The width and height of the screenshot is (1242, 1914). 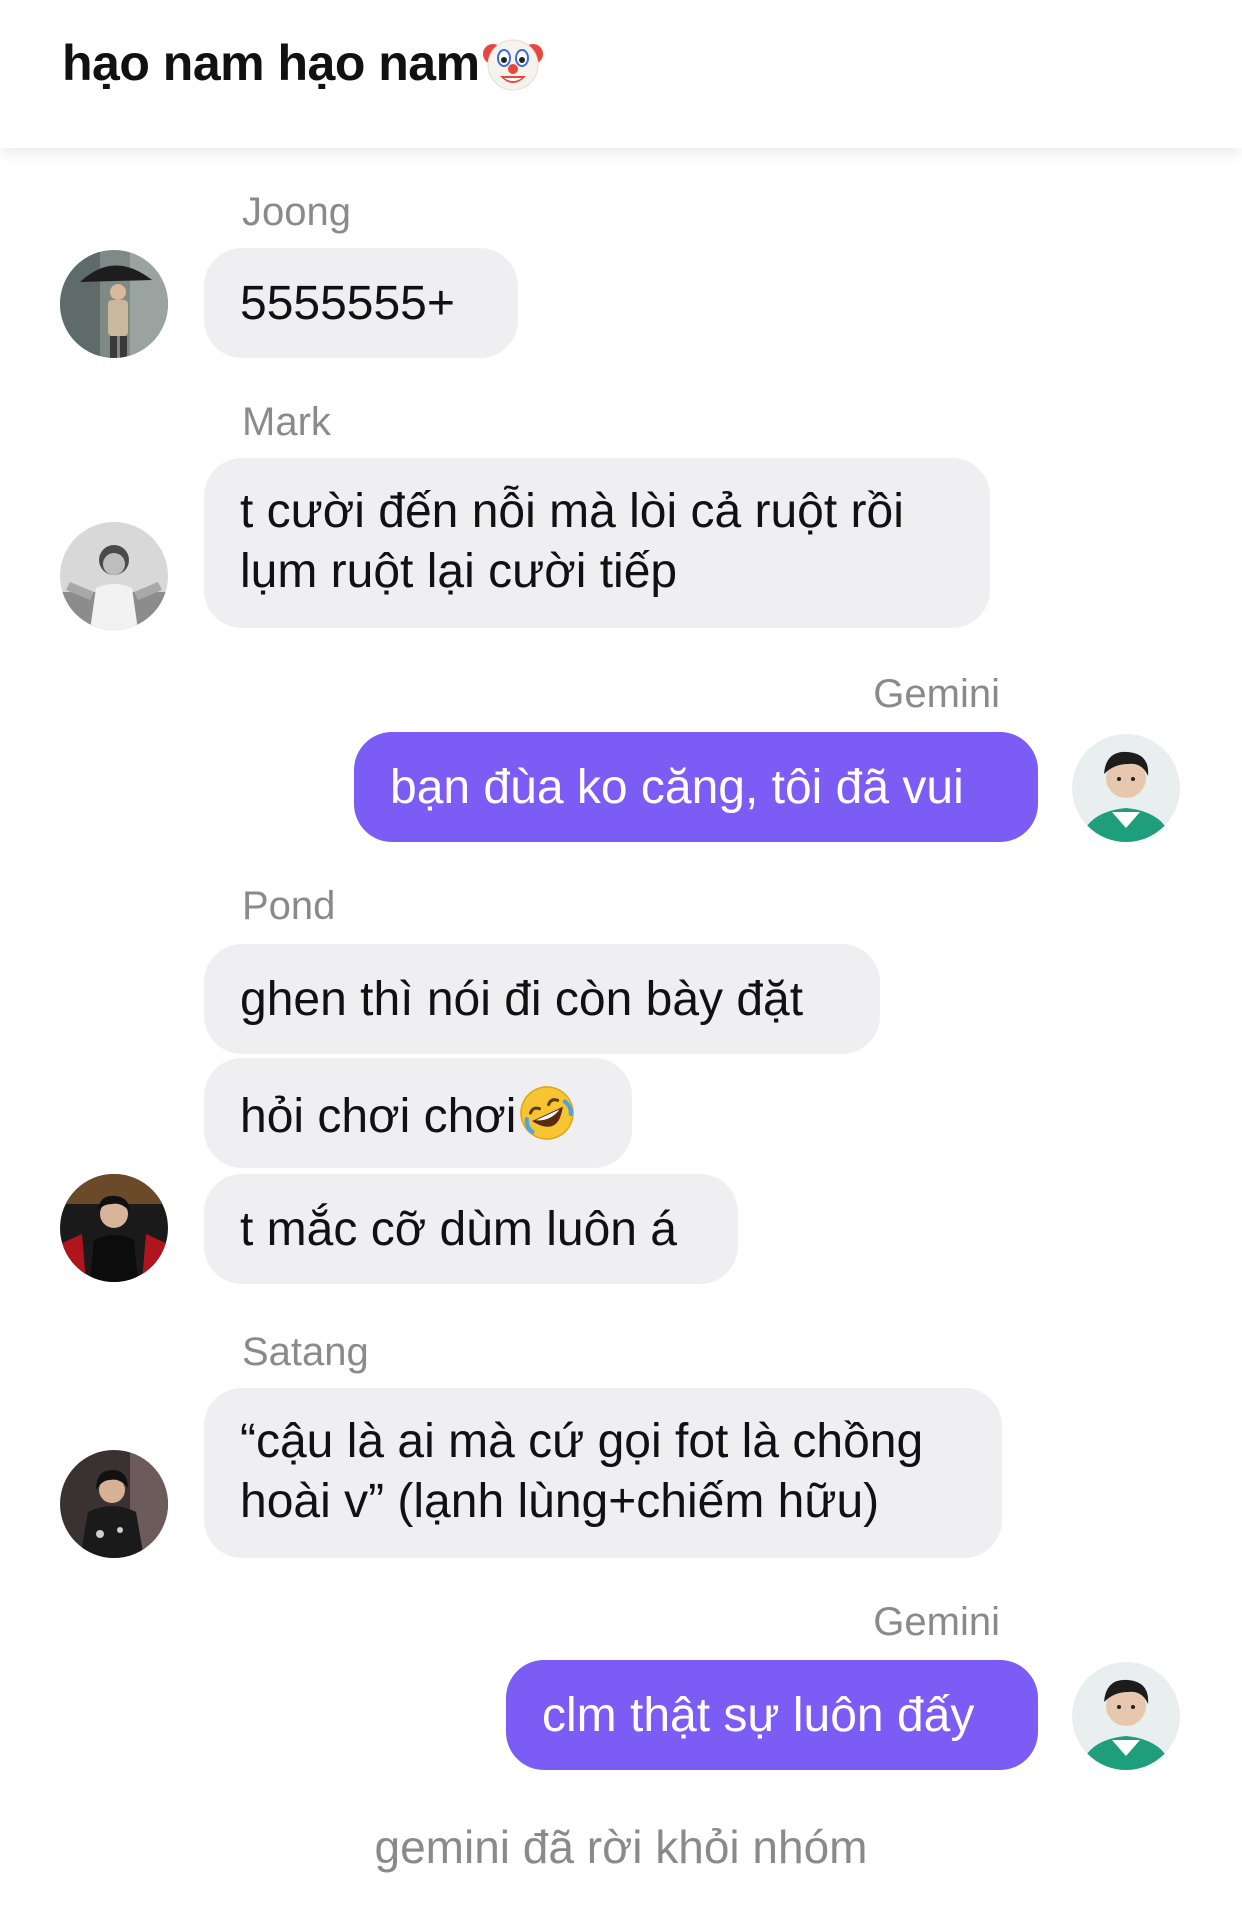 What do you see at coordinates (513, 63) in the screenshot?
I see `clown-face-icon` at bounding box center [513, 63].